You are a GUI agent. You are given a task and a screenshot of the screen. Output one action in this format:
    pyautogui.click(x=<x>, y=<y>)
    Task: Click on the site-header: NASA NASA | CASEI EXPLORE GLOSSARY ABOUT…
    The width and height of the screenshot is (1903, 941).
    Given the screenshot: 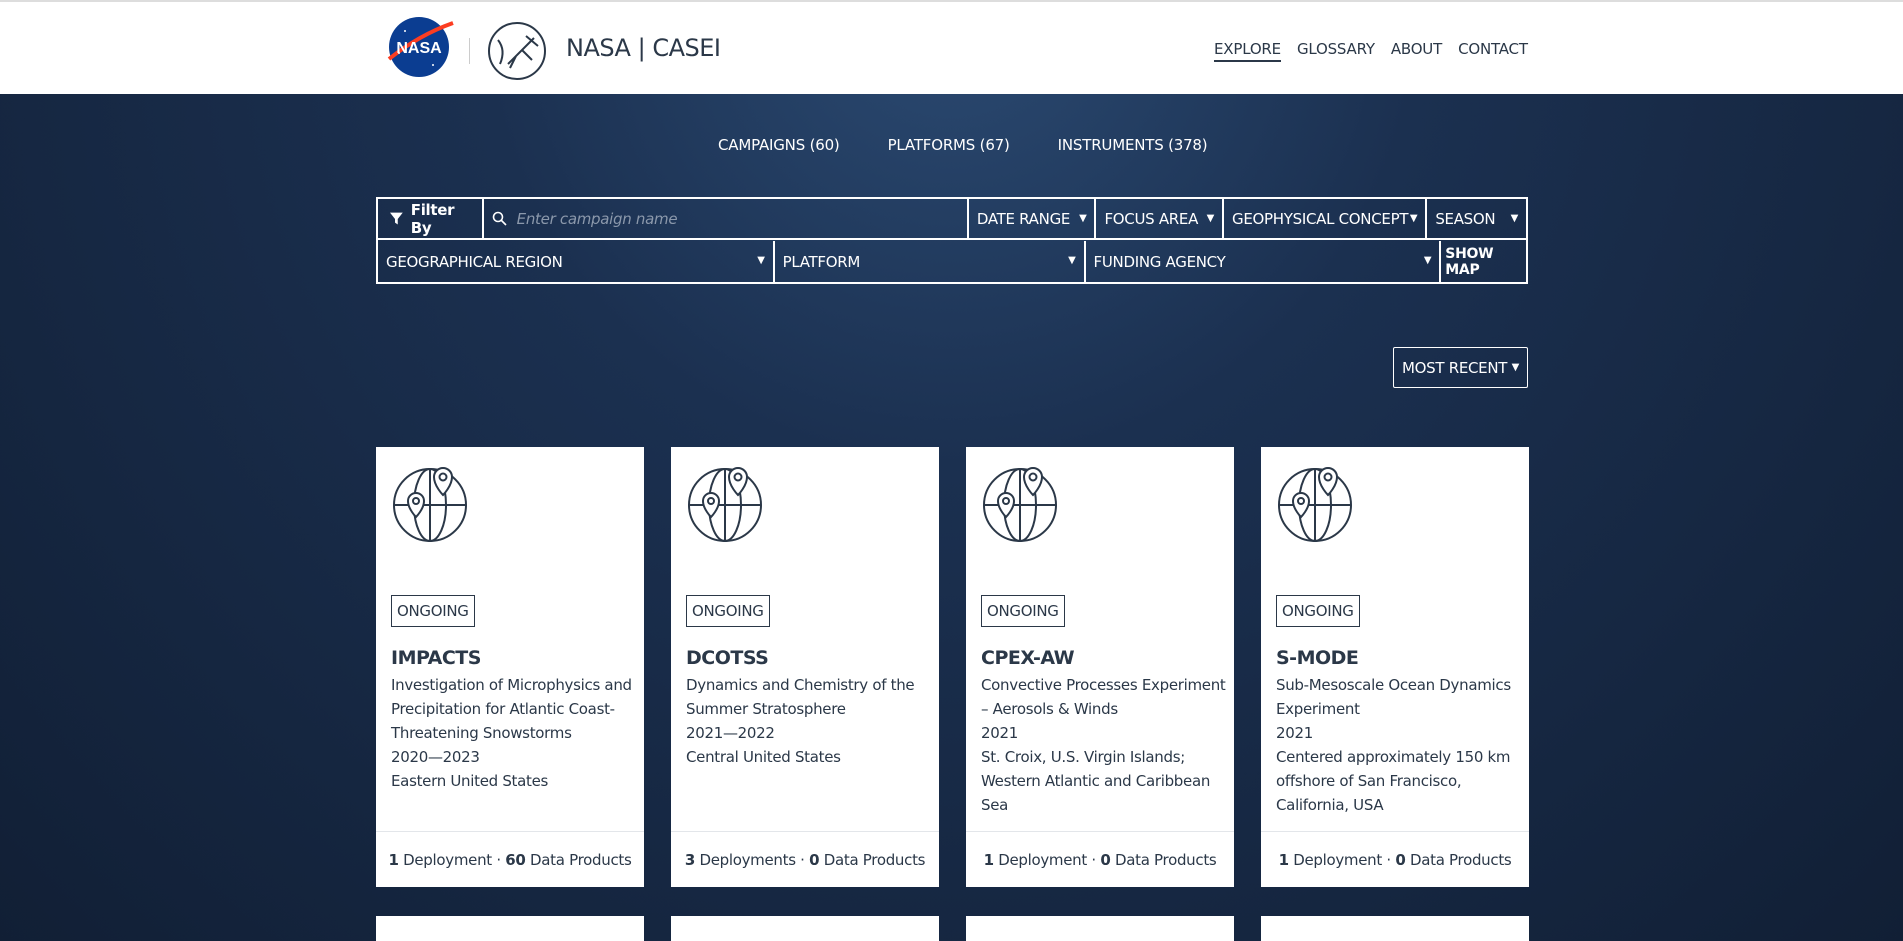 What is the action you would take?
    pyautogui.click(x=951, y=47)
    